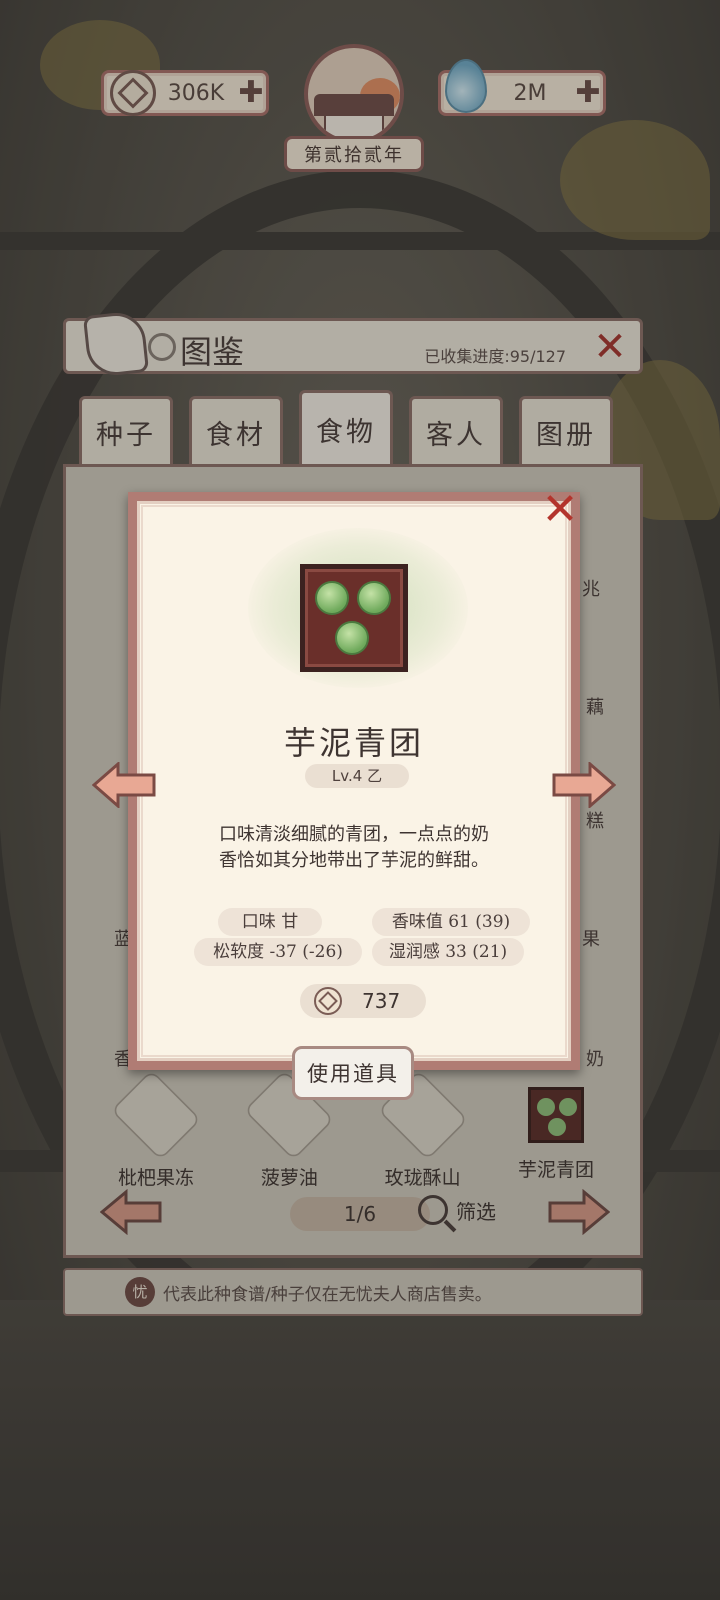 This screenshot has width=720, height=1600. I want to click on close-detail-button: ✕, so click(560, 510).